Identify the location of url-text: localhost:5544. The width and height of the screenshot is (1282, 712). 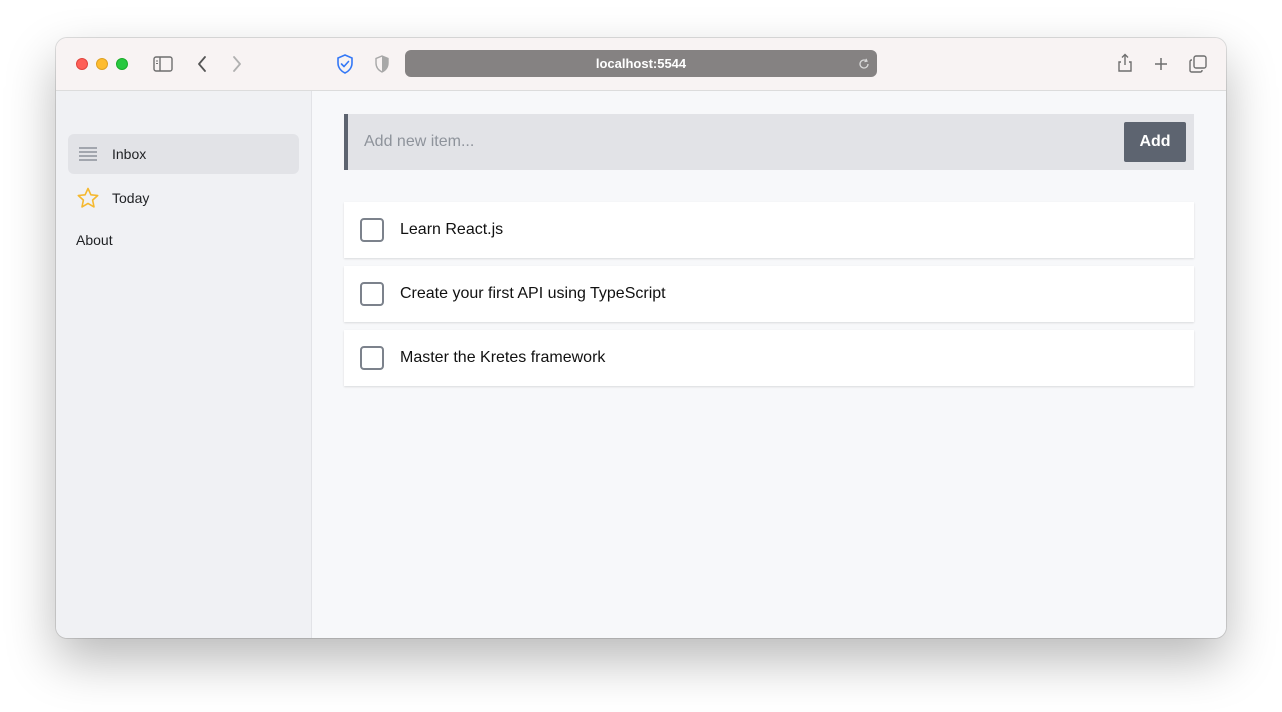
(641, 63).